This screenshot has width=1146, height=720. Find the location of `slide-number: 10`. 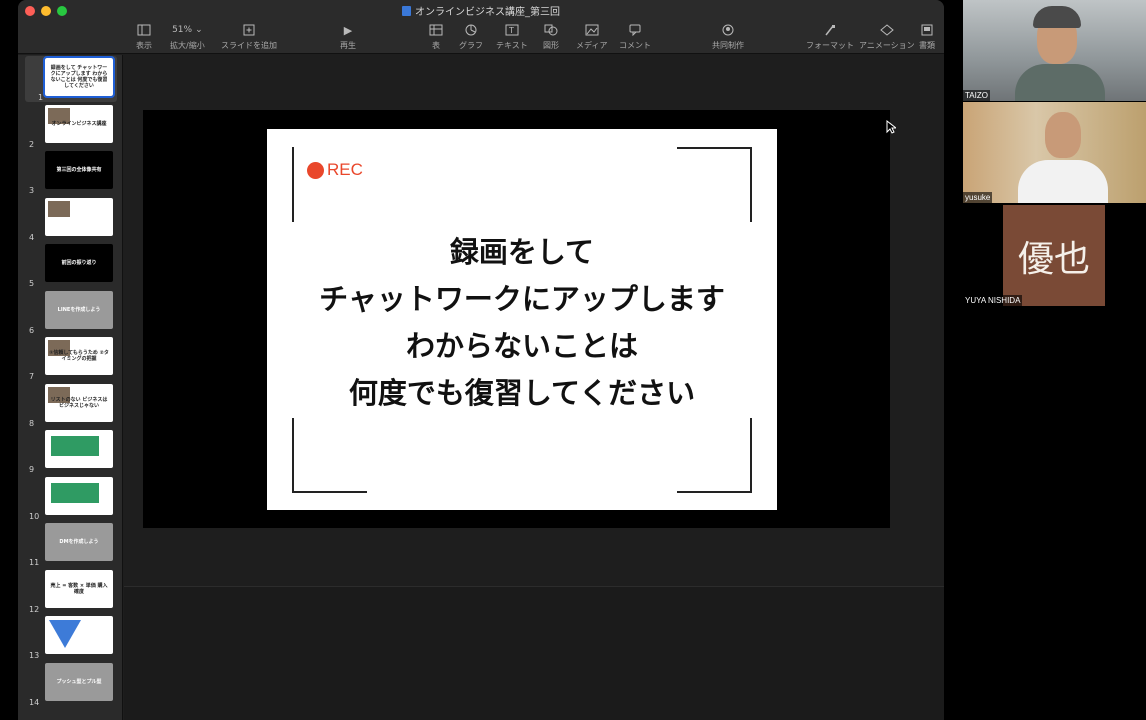

slide-number: 10 is located at coordinates (34, 516).